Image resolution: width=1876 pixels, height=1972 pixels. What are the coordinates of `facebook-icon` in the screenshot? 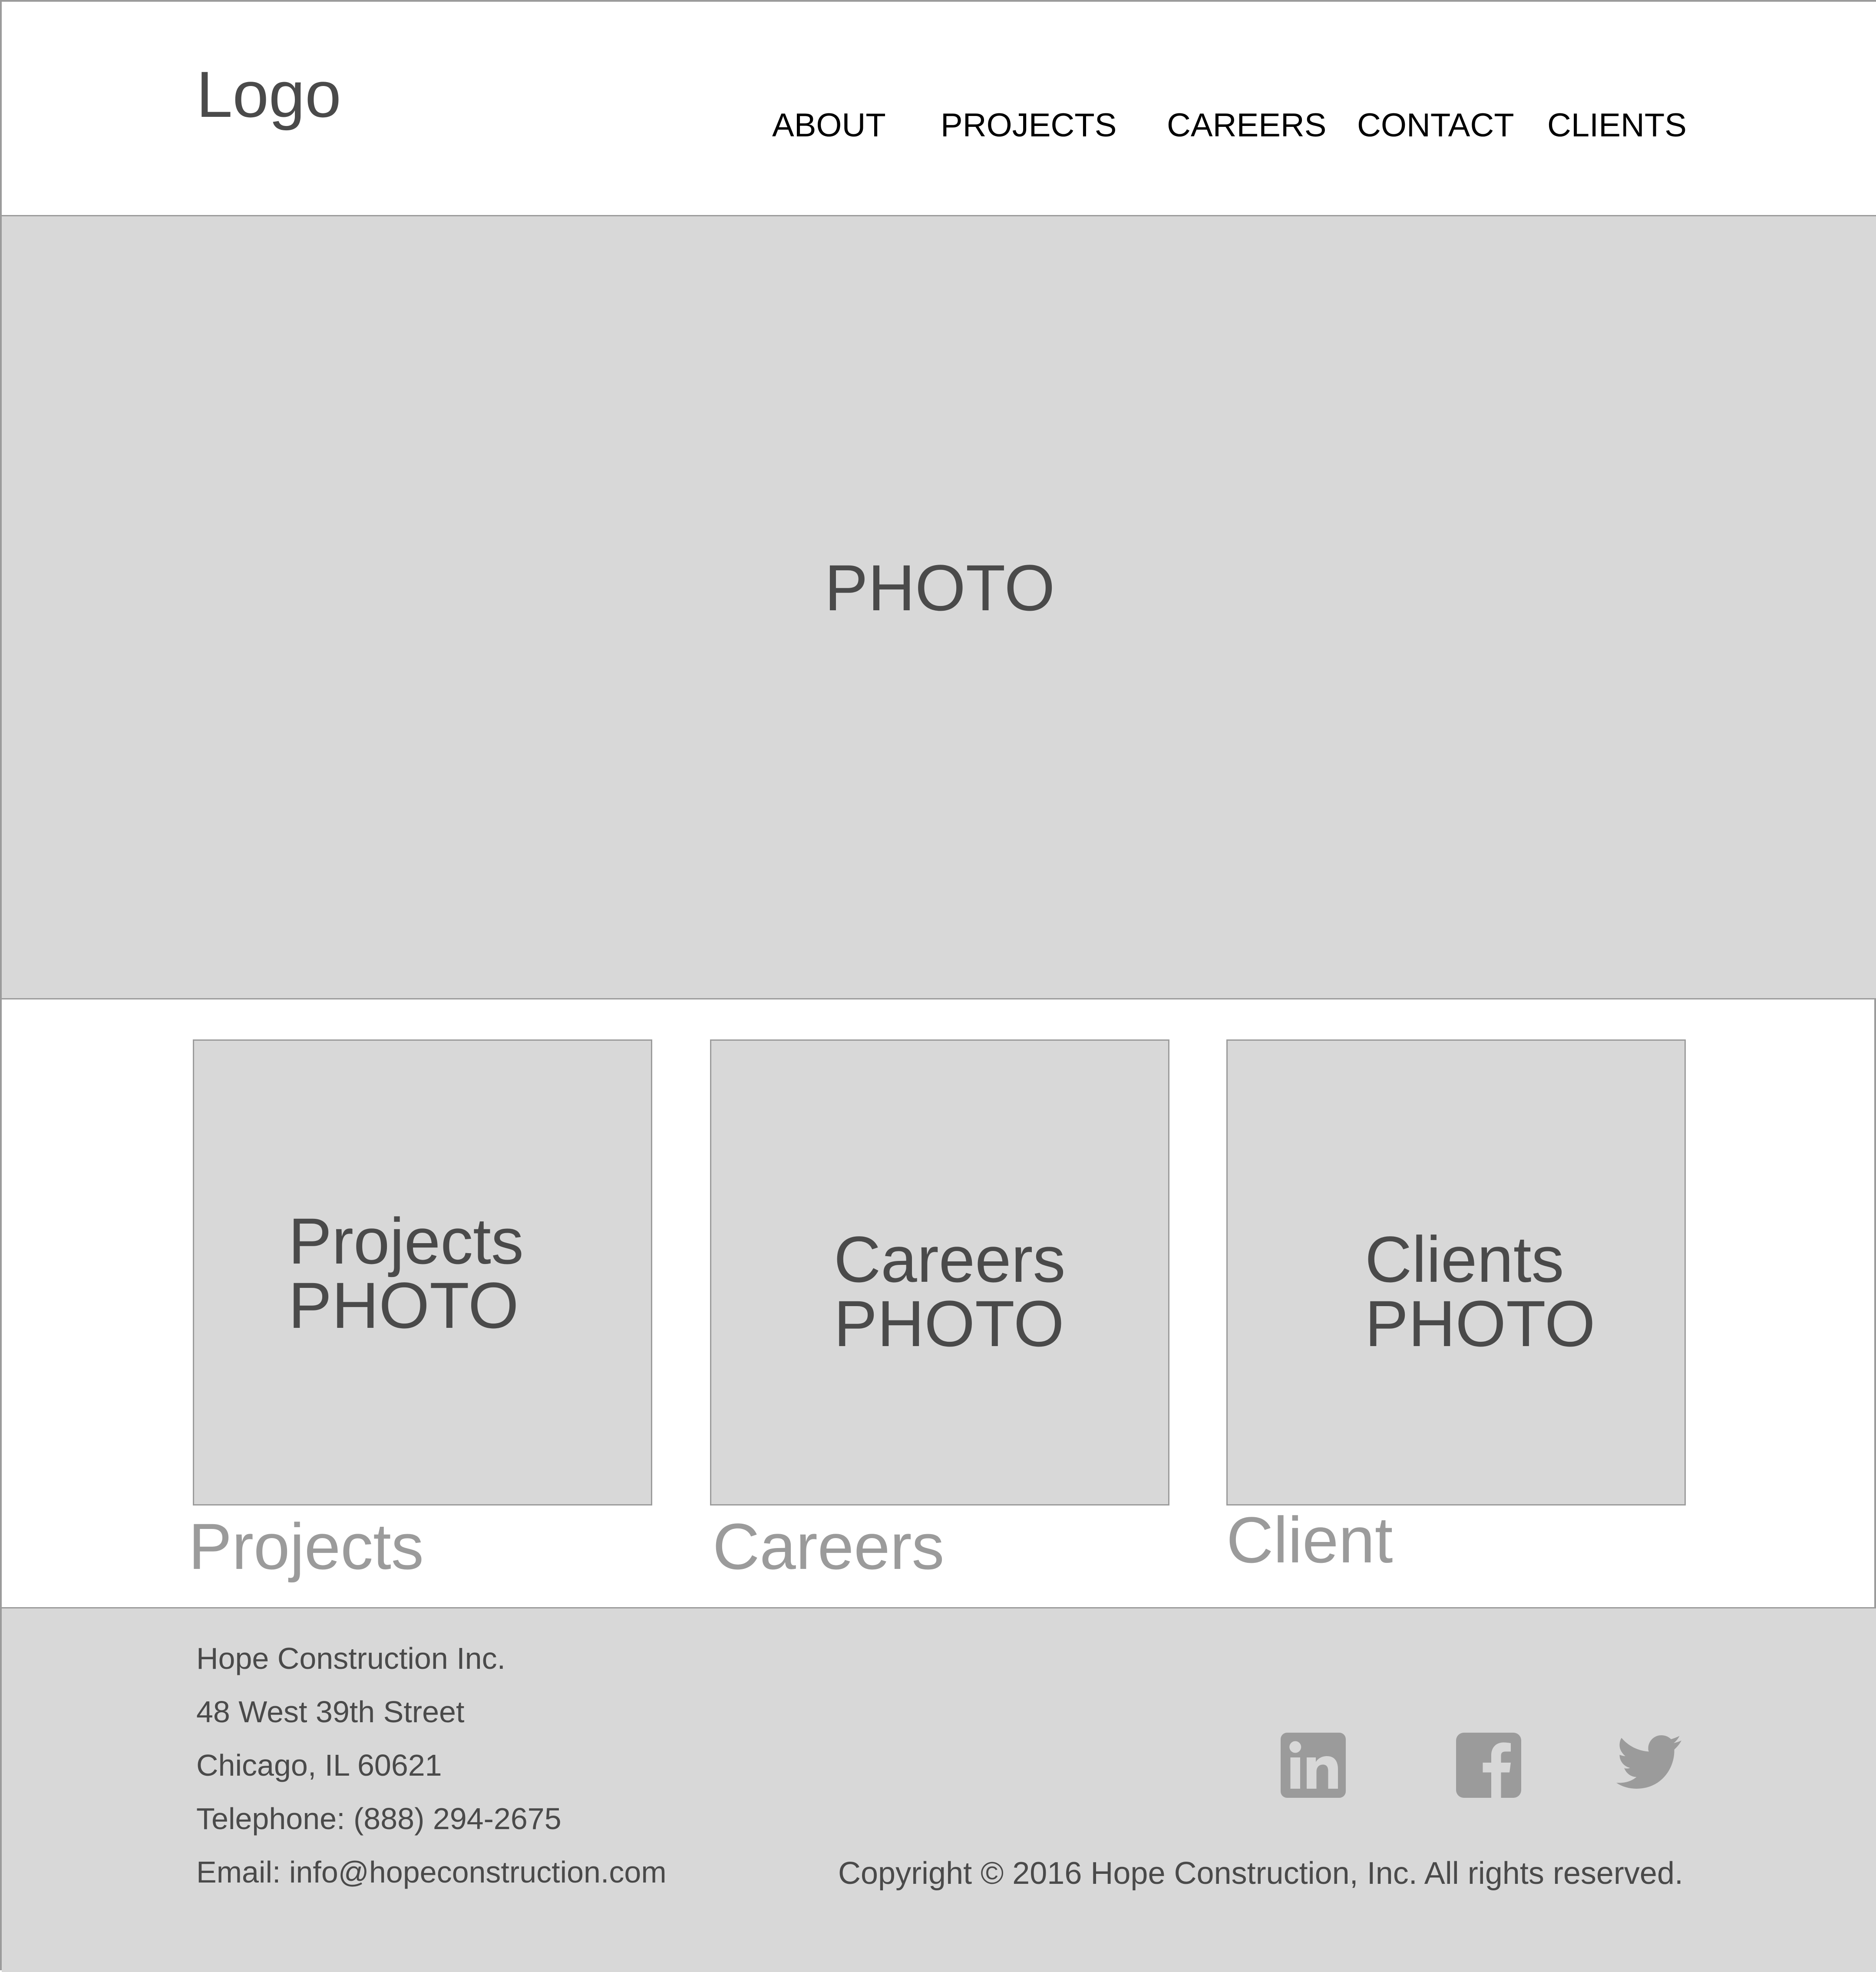 It's located at (1488, 1765).